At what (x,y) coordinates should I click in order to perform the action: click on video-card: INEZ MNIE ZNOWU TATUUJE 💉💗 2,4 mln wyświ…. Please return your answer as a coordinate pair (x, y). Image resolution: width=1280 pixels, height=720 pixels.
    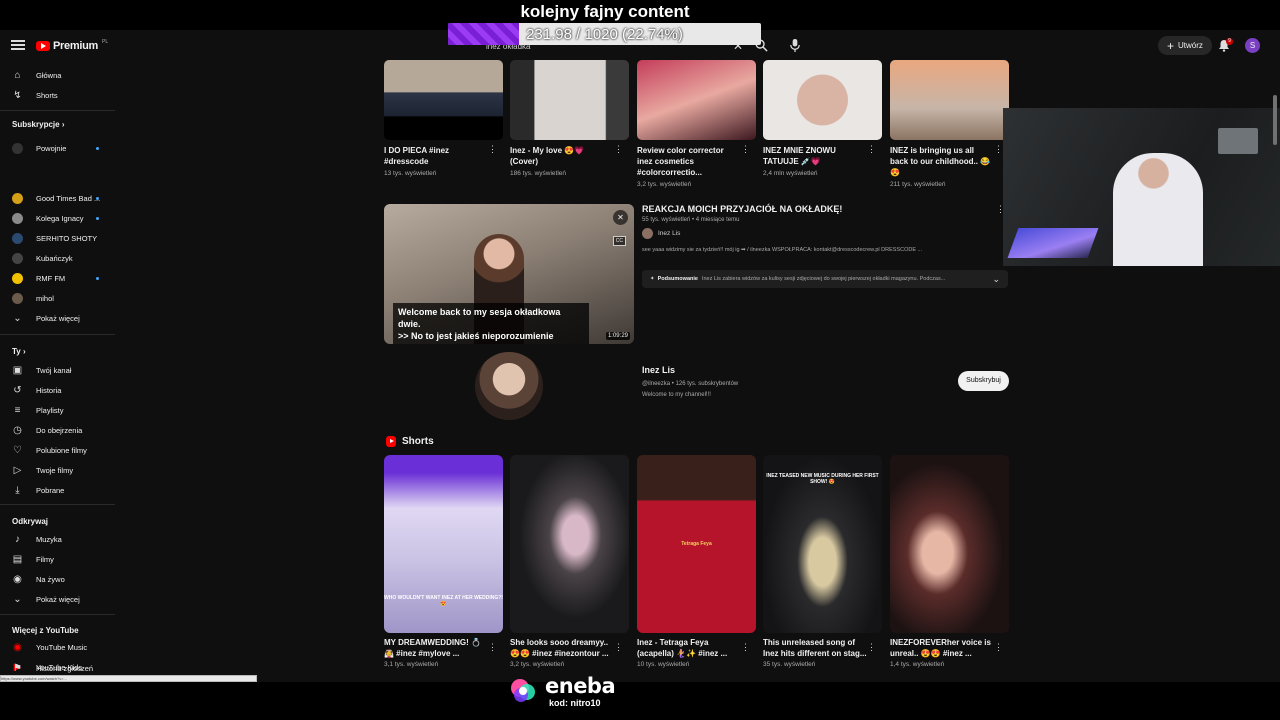
    Looking at the image, I should click on (822, 118).